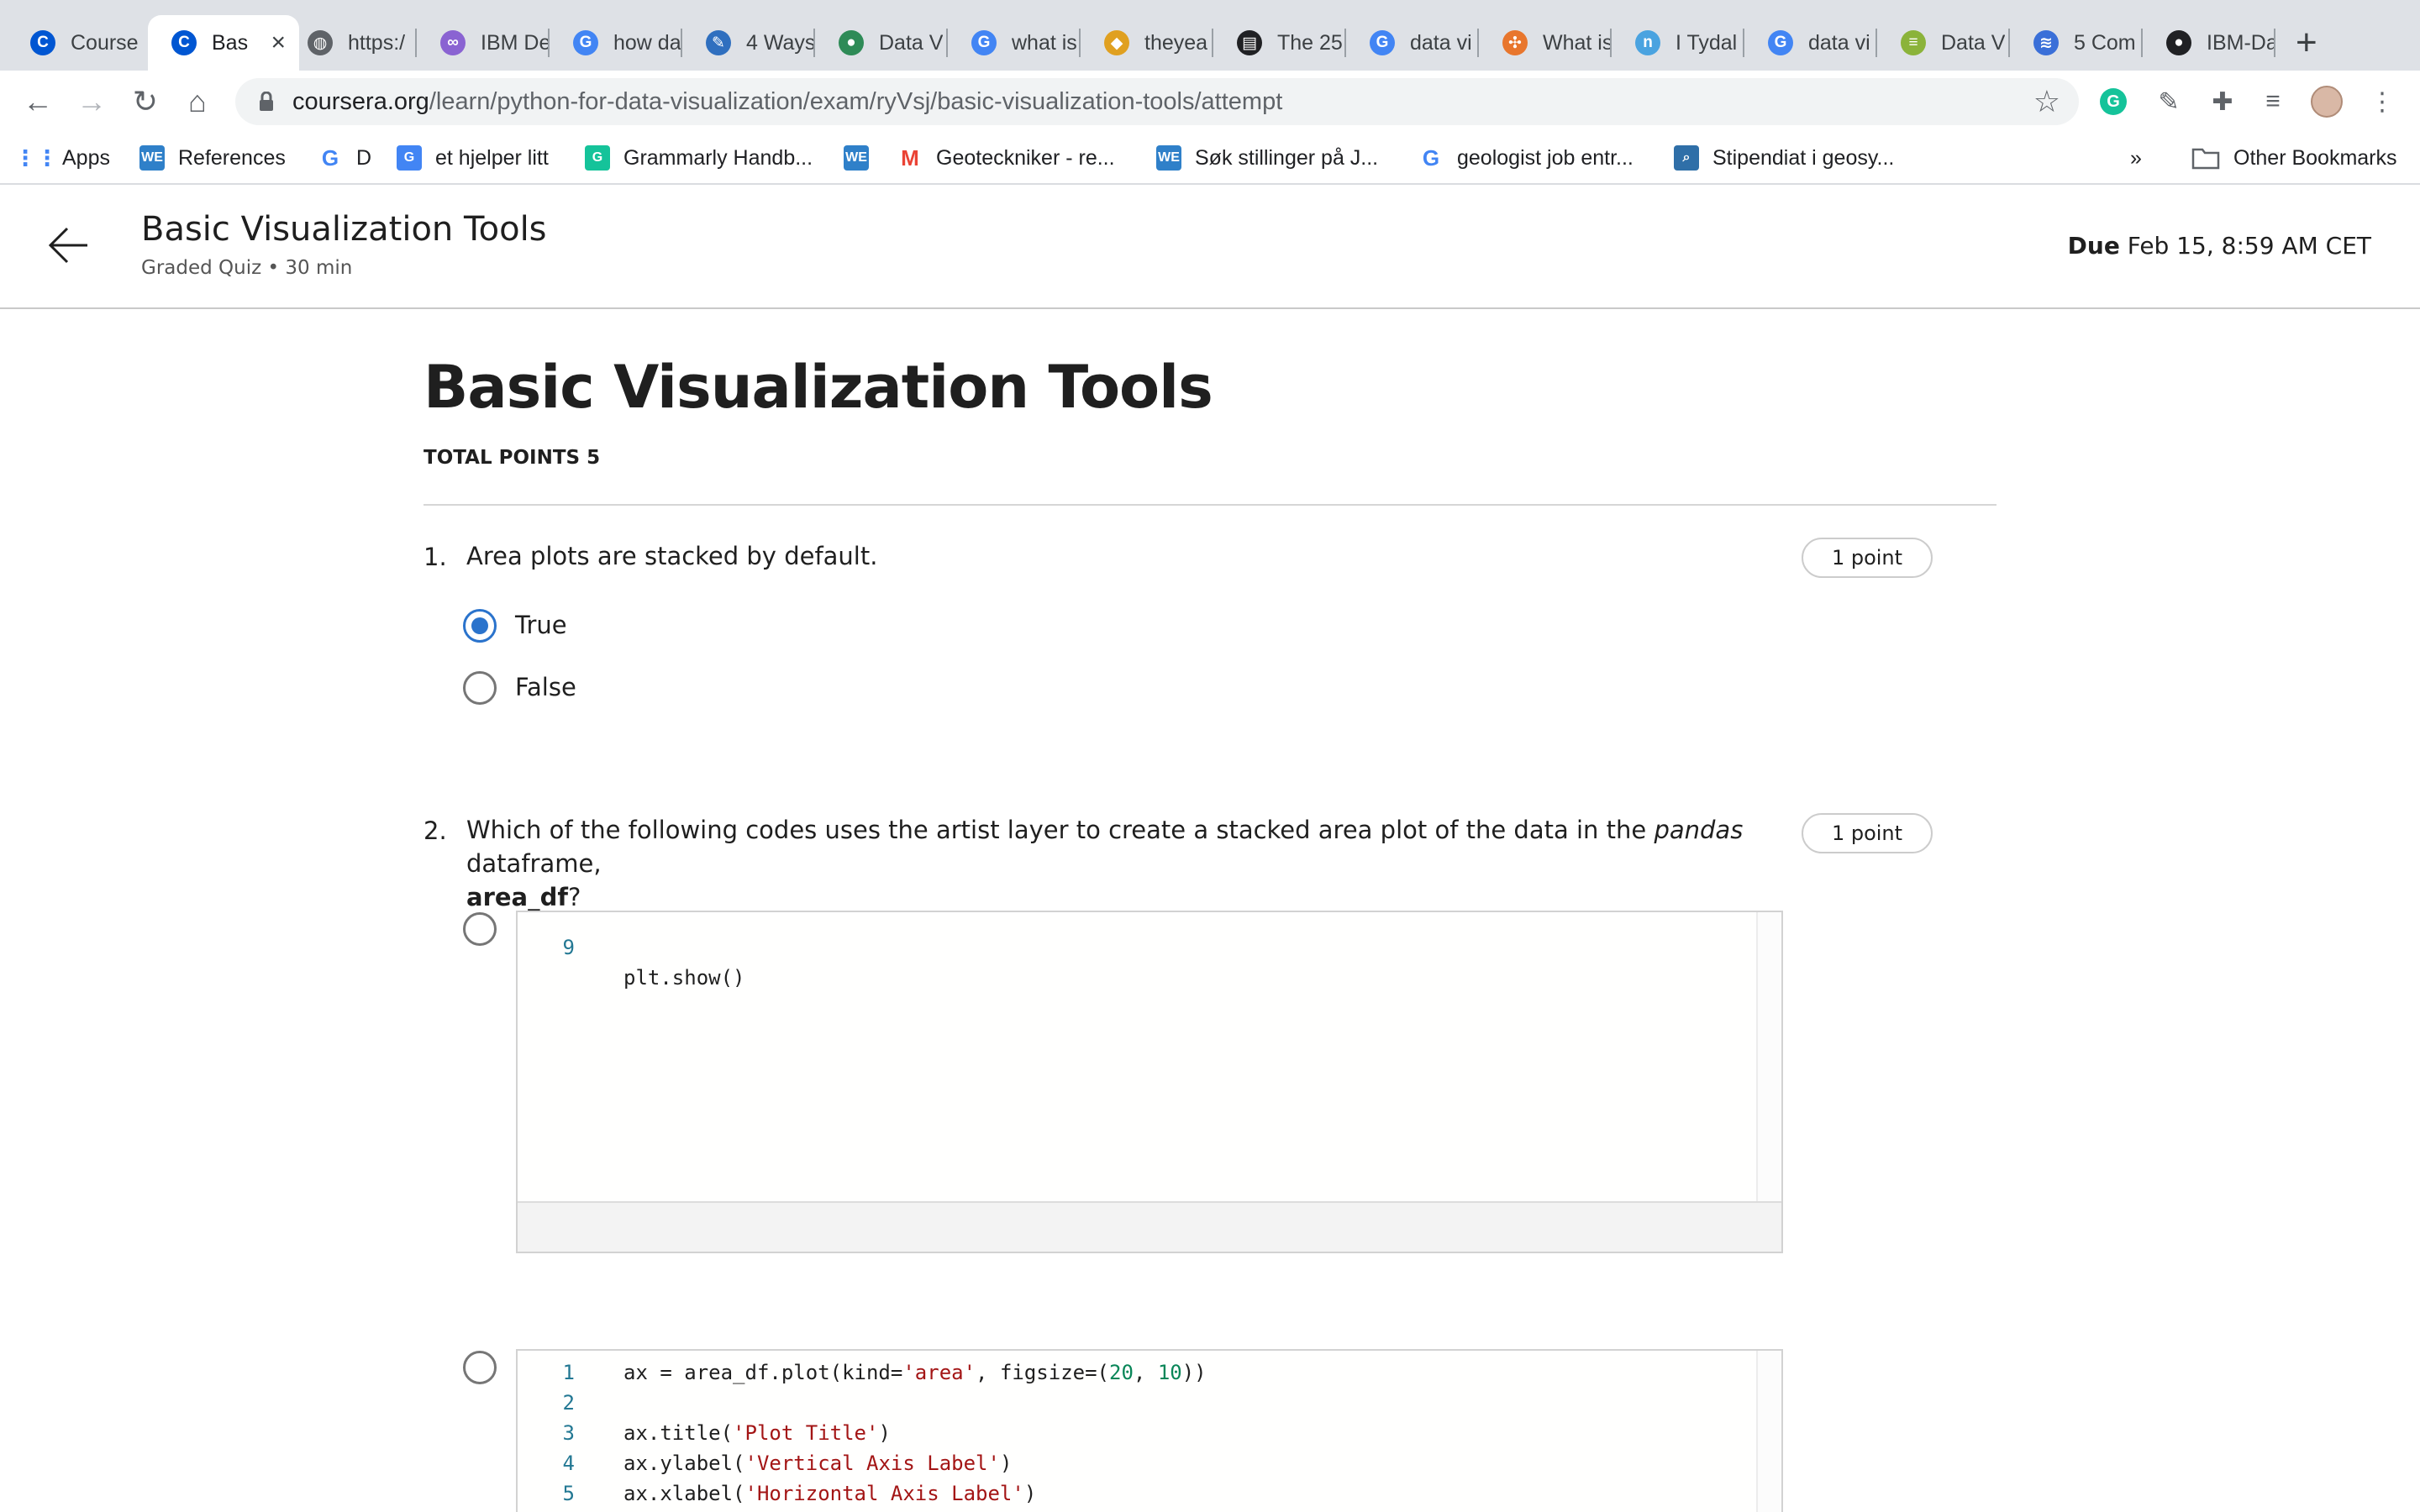 The image size is (2420, 1512). What do you see at coordinates (1310, 42) in the screenshot?
I see `tab-label: The 25` at bounding box center [1310, 42].